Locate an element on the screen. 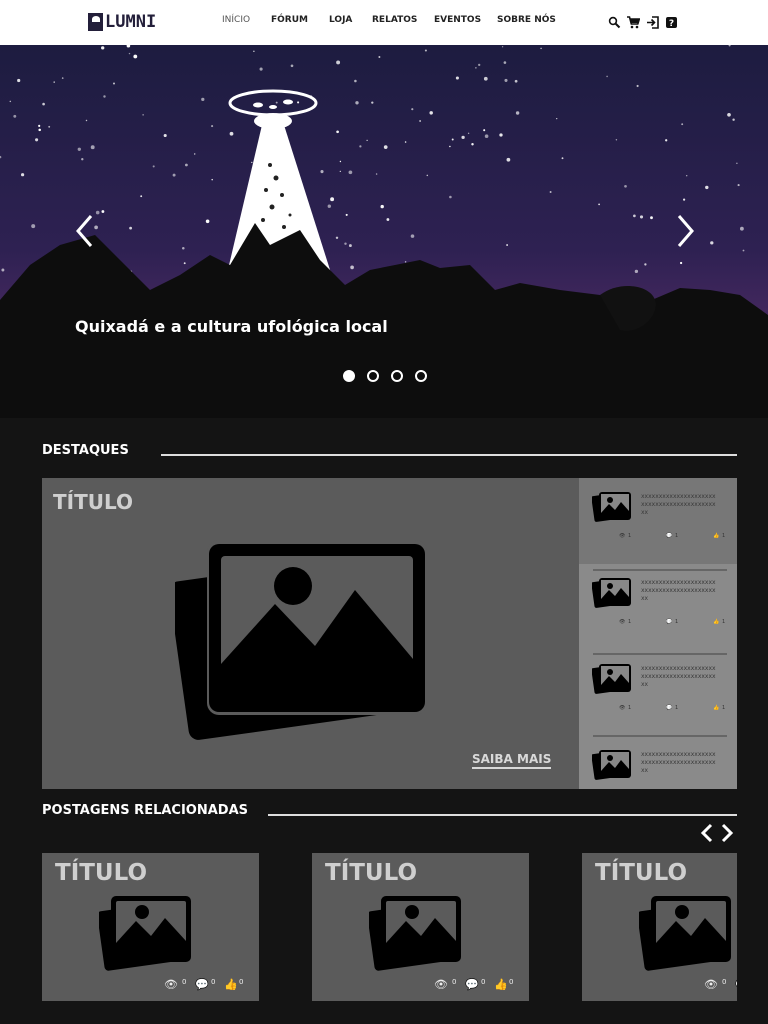 The width and height of the screenshot is (768, 1024). destaques-heading: DESTAQUES is located at coordinates (85, 450).